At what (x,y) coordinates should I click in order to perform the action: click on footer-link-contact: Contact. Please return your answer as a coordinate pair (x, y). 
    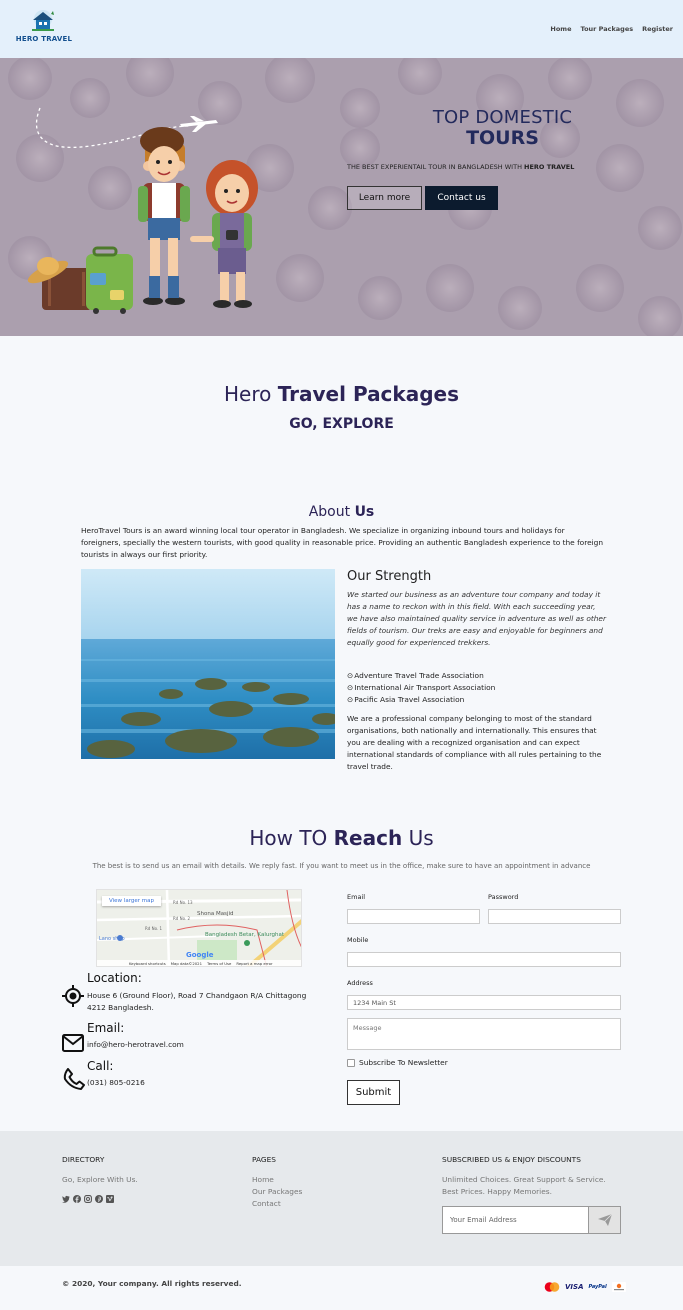
    Looking at the image, I should click on (277, 1204).